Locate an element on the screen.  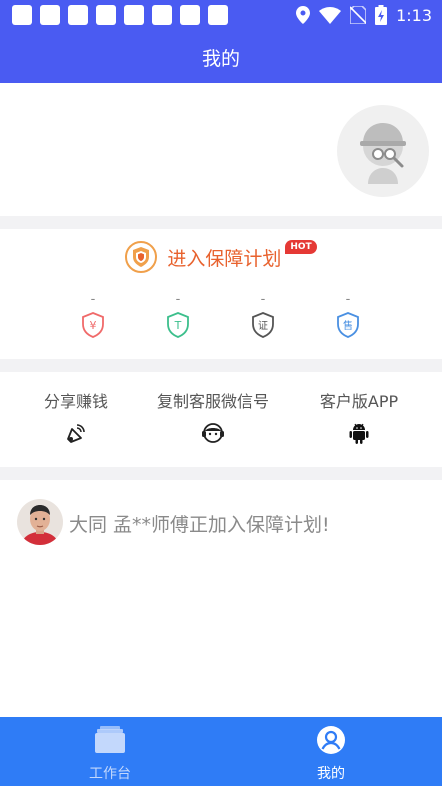
client-app-button: 客户版APP is located at coordinates (359, 416).